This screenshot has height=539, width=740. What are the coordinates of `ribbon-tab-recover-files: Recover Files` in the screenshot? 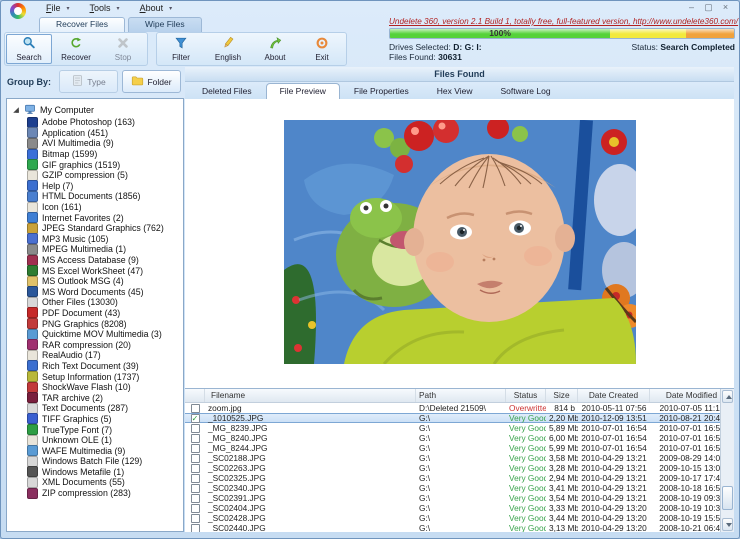 It's located at (82, 24).